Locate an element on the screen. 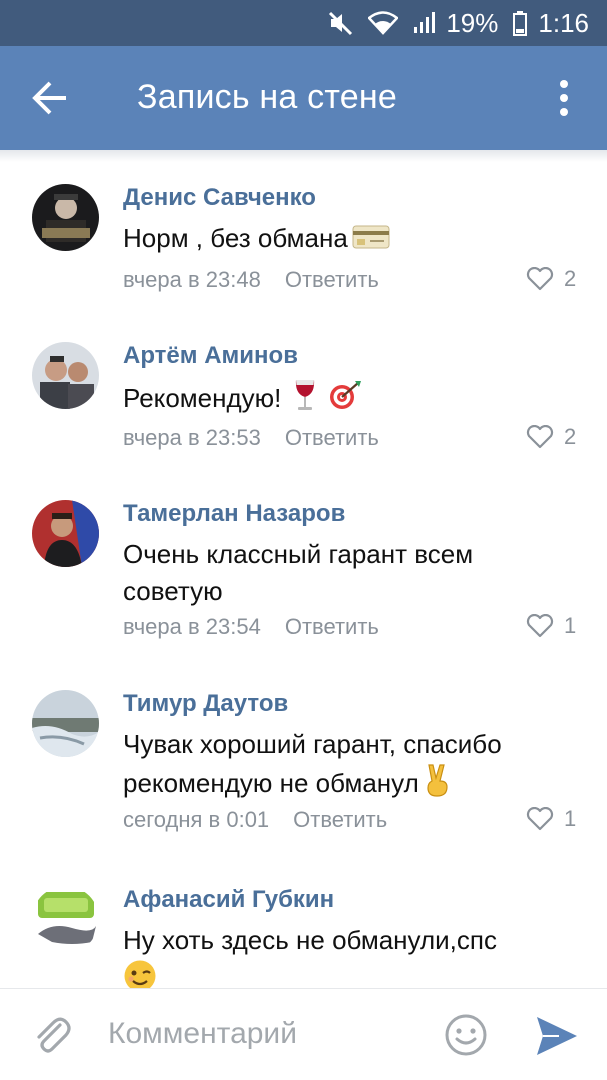 The width and height of the screenshot is (607, 1080). header-shadow is located at coordinates (303, 156).